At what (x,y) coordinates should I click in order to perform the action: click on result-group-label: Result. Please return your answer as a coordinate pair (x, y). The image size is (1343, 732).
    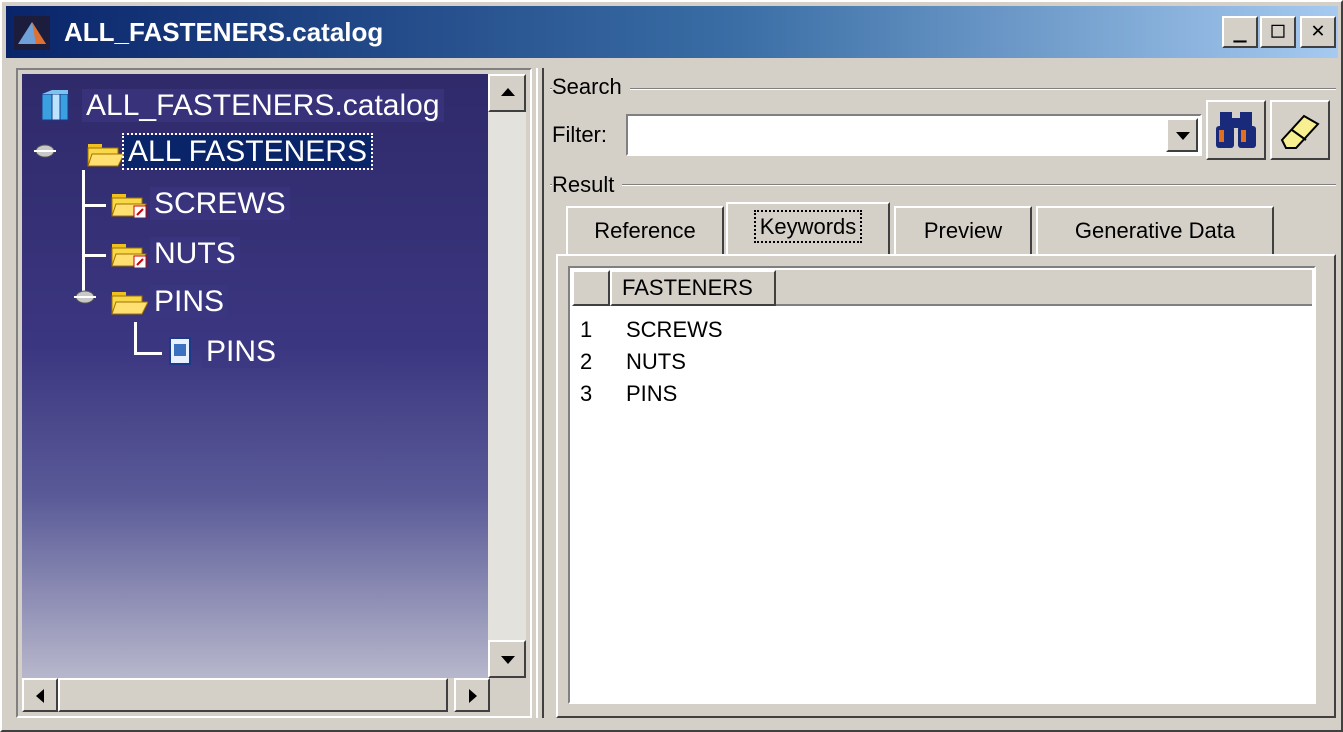
    Looking at the image, I should click on (587, 185).